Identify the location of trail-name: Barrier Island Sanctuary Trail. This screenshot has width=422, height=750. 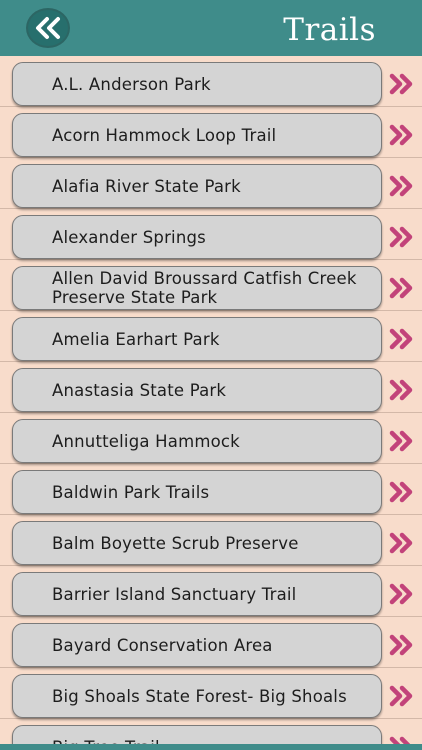
(174, 594).